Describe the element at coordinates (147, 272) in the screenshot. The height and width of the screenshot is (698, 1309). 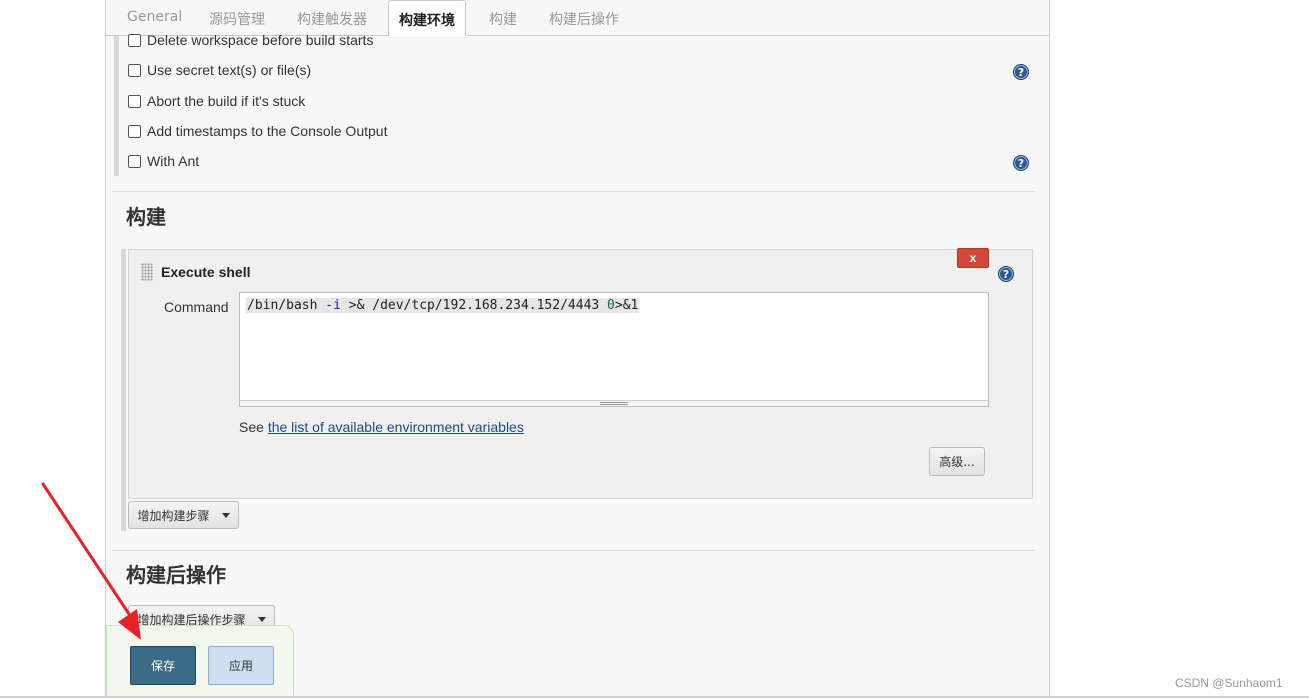
I see `drag-handle-icon` at that location.